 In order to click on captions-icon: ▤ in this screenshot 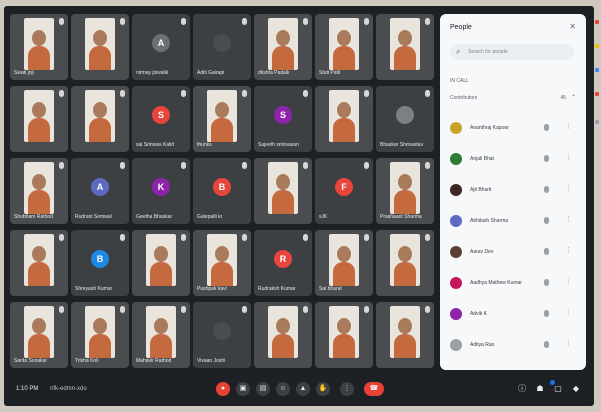, I will do `click(263, 389)`.